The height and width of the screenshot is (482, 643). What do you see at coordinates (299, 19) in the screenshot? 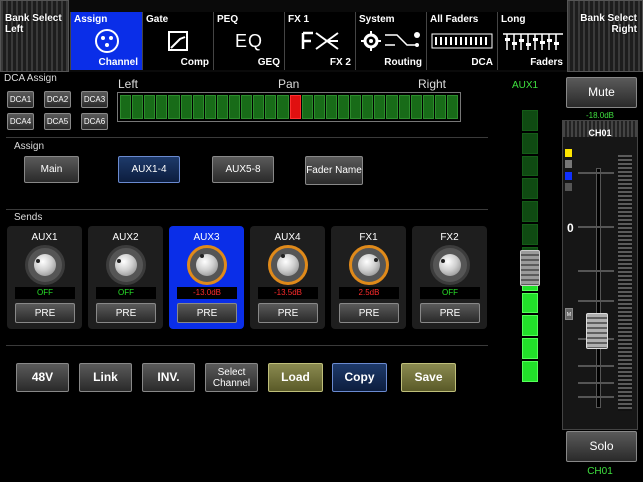
I see `tab-fx1-label: FX 1` at bounding box center [299, 19].